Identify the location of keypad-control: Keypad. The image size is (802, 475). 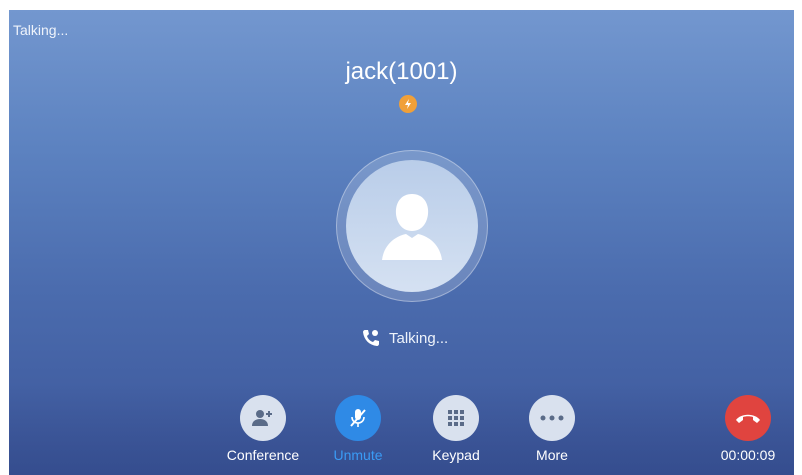
(456, 429).